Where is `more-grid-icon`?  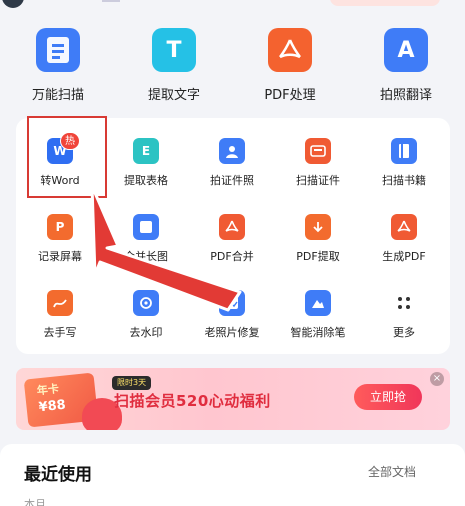
more-grid-icon is located at coordinates (404, 303).